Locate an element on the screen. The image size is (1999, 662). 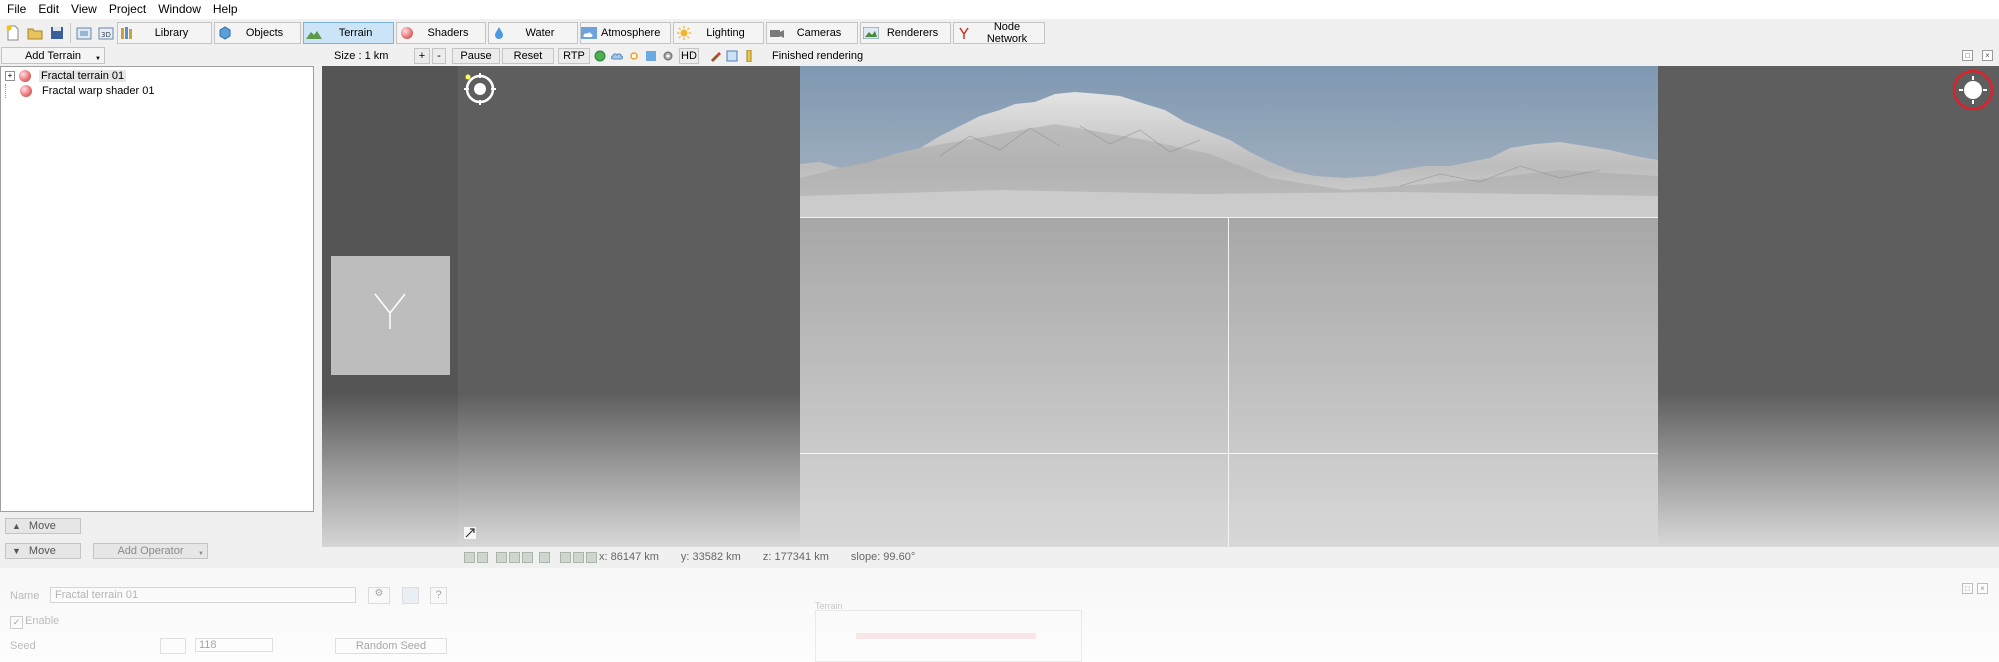
new-file-icon is located at coordinates (13, 33).